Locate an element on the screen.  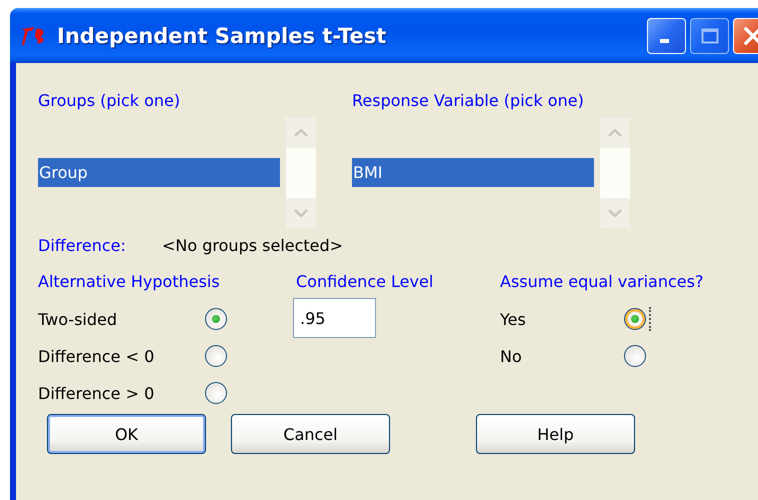
option-label: Difference < 0 is located at coordinates (97, 356).